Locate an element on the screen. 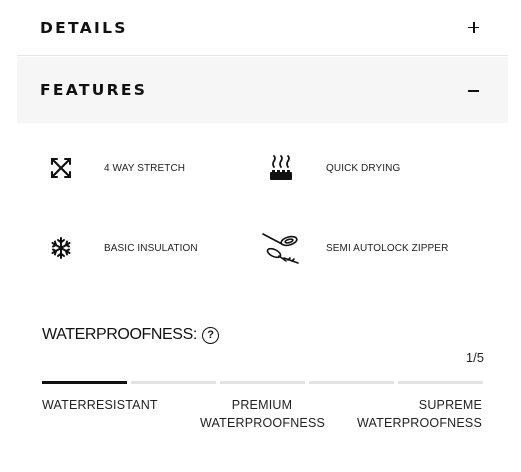 Image resolution: width=521 pixels, height=472 pixels. plus-icon is located at coordinates (474, 28).